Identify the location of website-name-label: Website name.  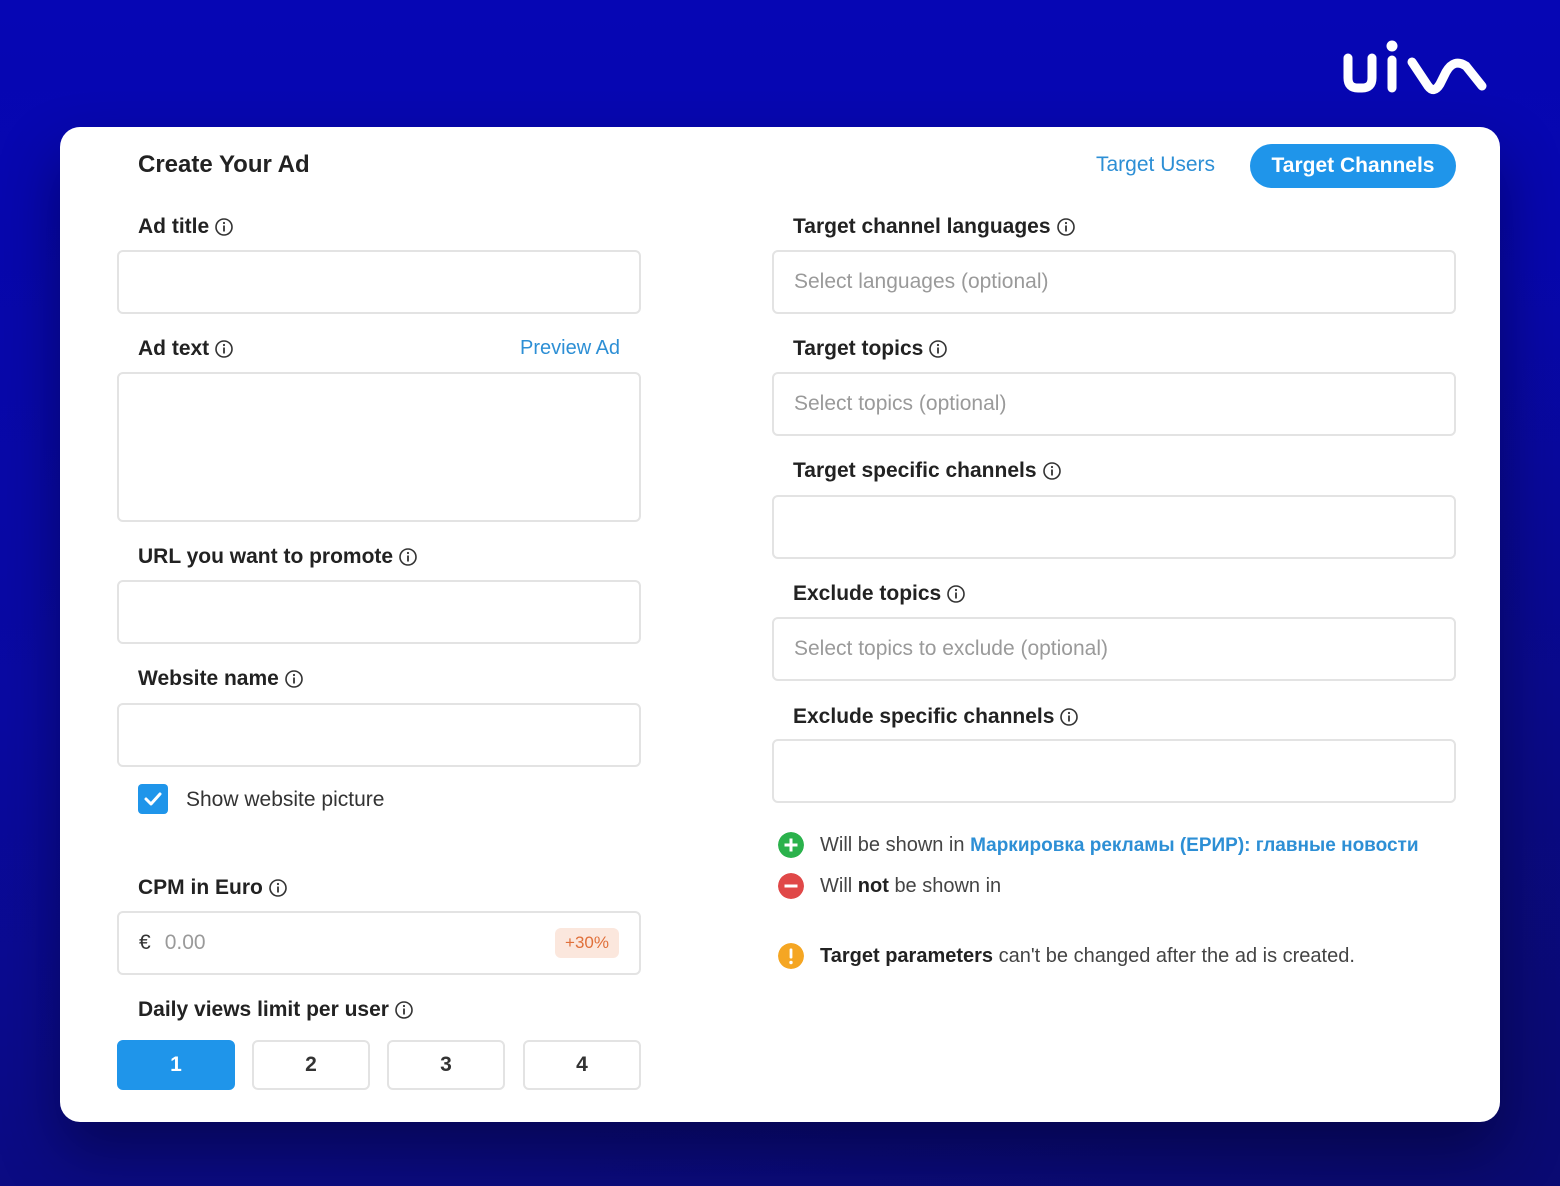
(220, 679).